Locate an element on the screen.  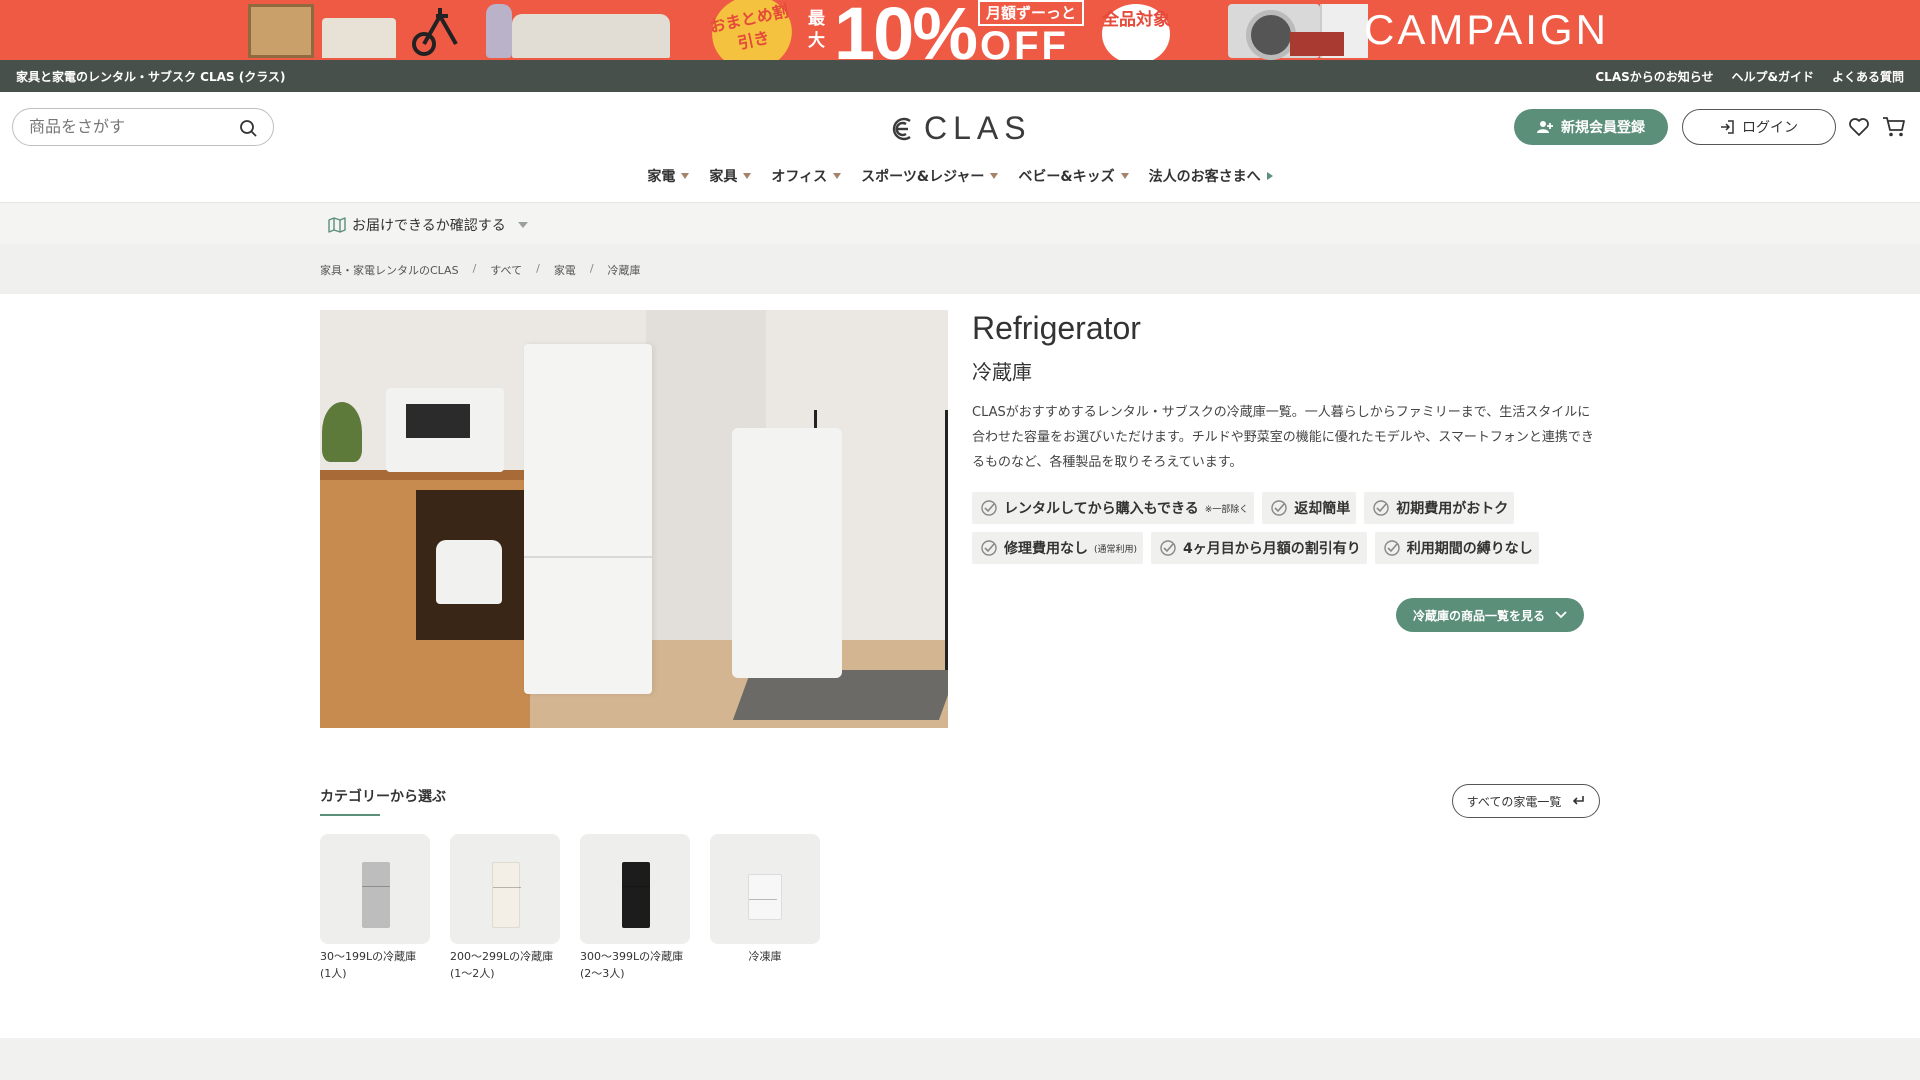
nav-baby-kids: ベビー&キッズ is located at coordinates (1073, 176).